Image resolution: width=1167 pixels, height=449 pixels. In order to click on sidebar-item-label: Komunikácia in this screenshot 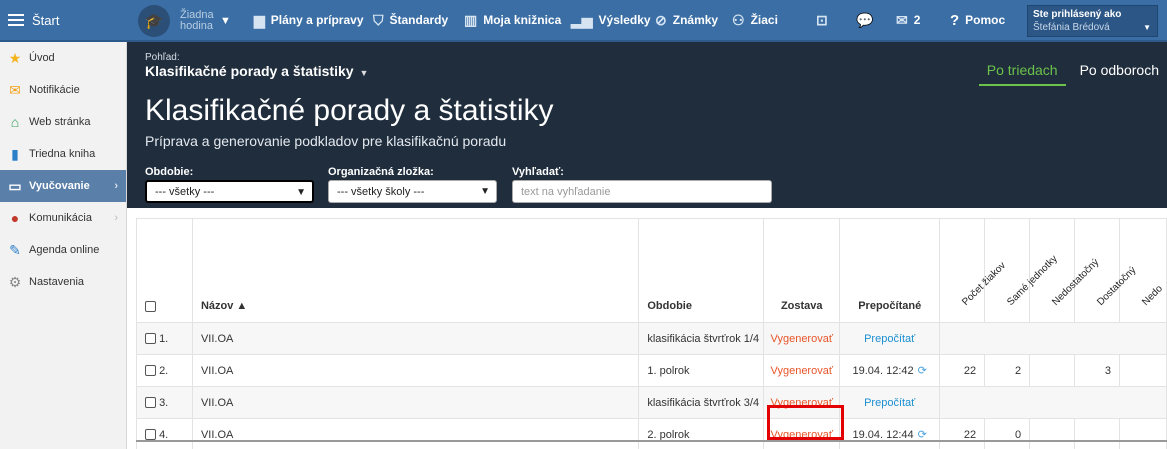, I will do `click(60, 218)`.